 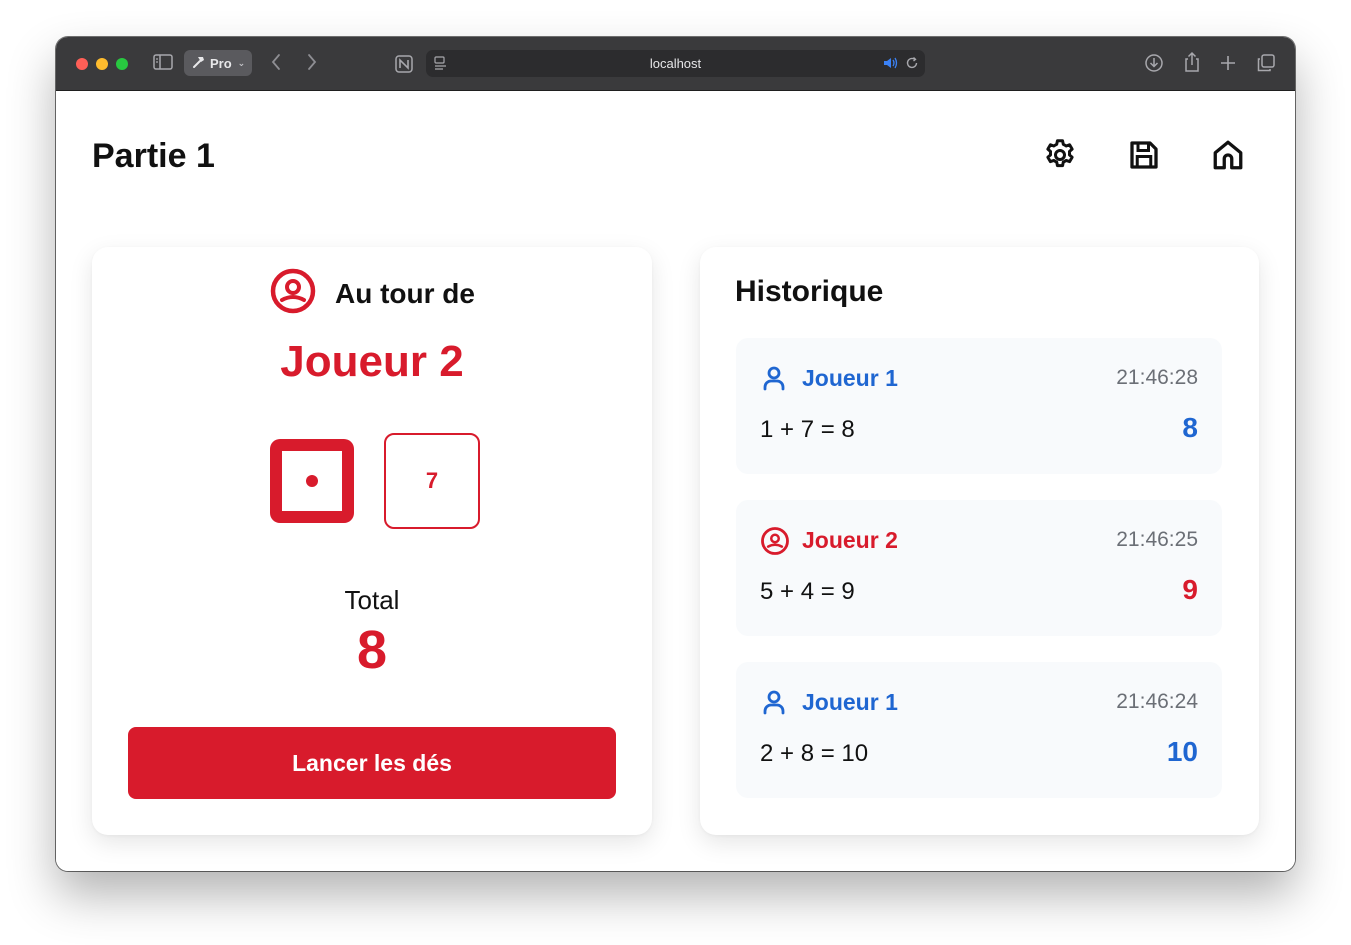 What do you see at coordinates (372, 600) in the screenshot?
I see `total-label: Total` at bounding box center [372, 600].